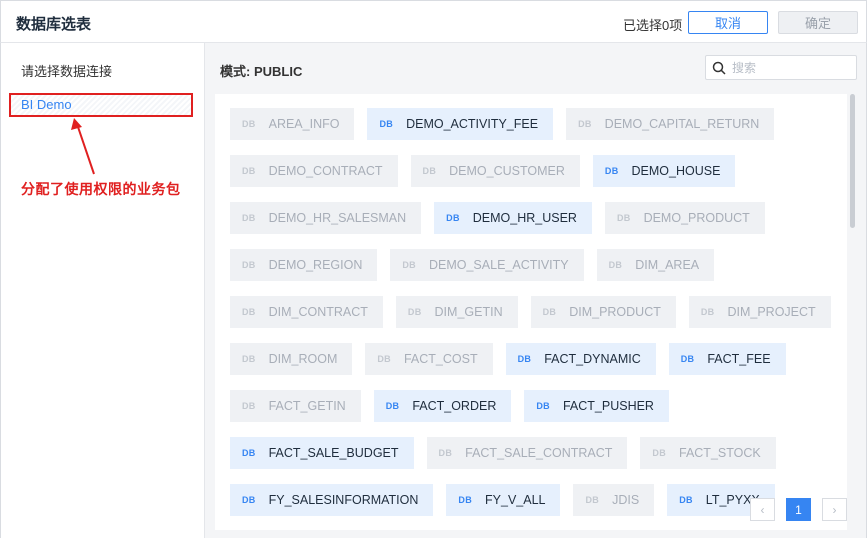 The image size is (867, 538). Describe the element at coordinates (720, 453) in the screenshot. I see `table-name: FACT_STOCK` at that location.